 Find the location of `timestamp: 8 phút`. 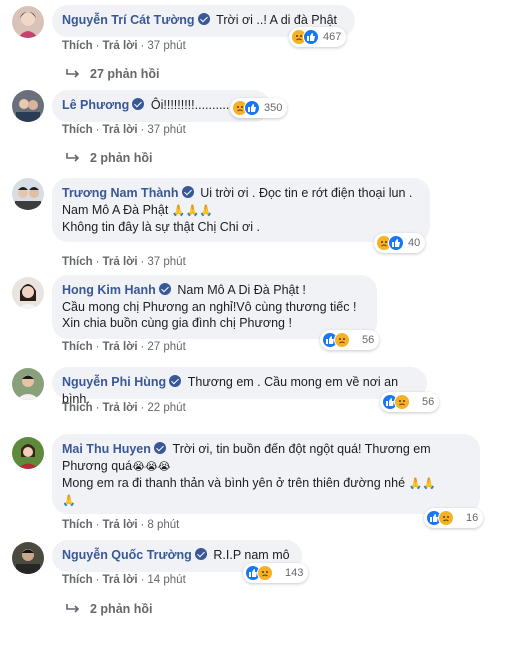

timestamp: 8 phút is located at coordinates (163, 525).